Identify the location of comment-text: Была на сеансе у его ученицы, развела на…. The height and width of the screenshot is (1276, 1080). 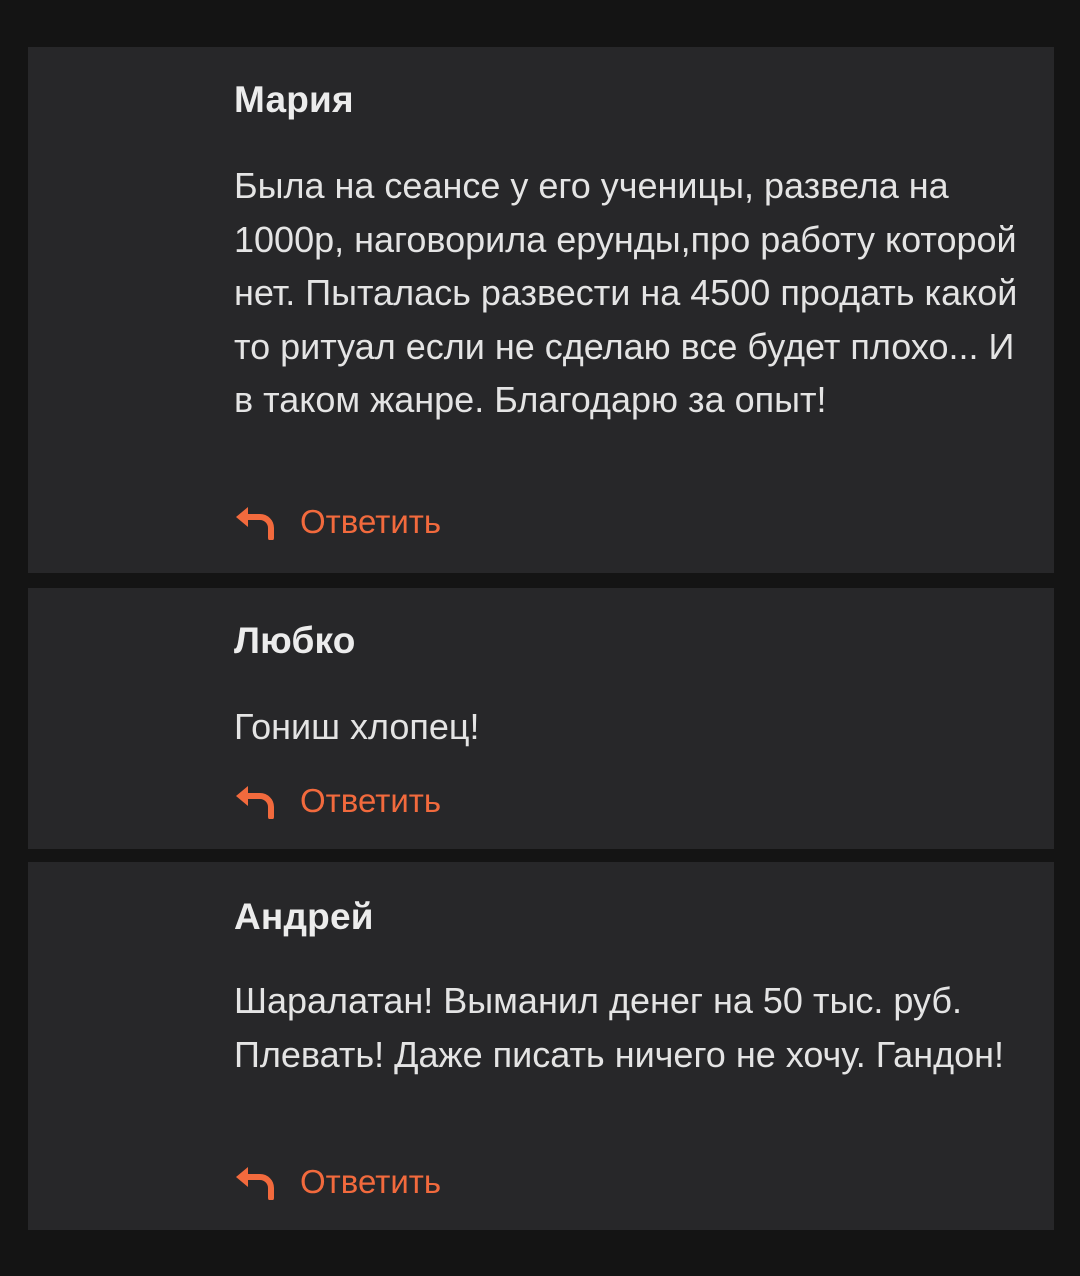
(626, 292).